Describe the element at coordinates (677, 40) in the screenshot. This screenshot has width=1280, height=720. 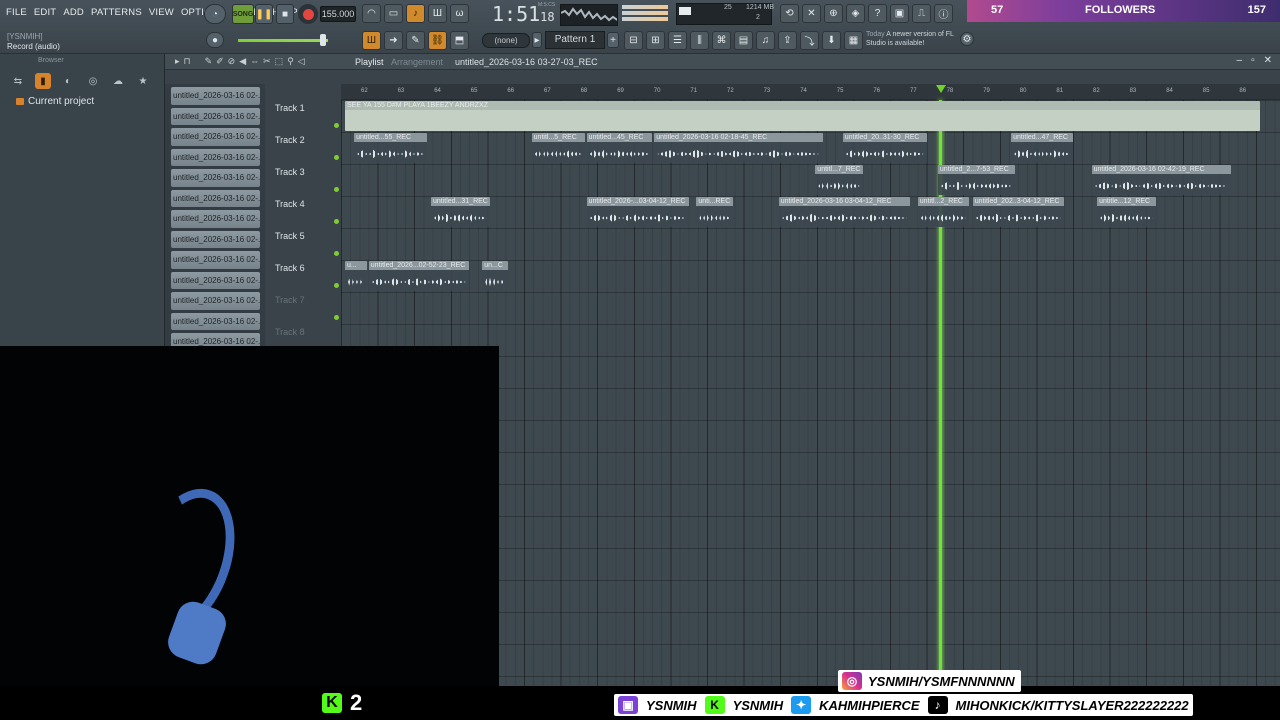
I see `channel-rack-icon: ☰` at that location.